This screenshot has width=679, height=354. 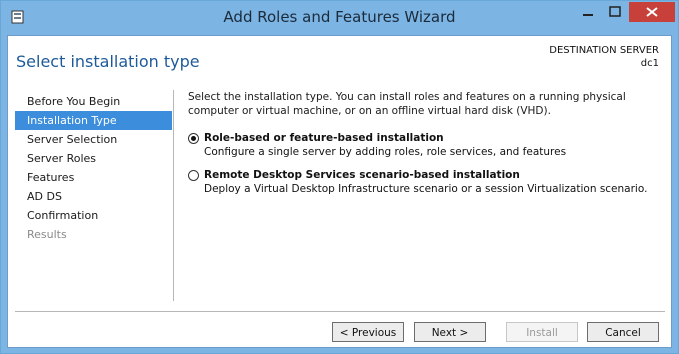 What do you see at coordinates (93, 101) in the screenshot?
I see `nav-item-before-you-begin: Before You Begin` at bounding box center [93, 101].